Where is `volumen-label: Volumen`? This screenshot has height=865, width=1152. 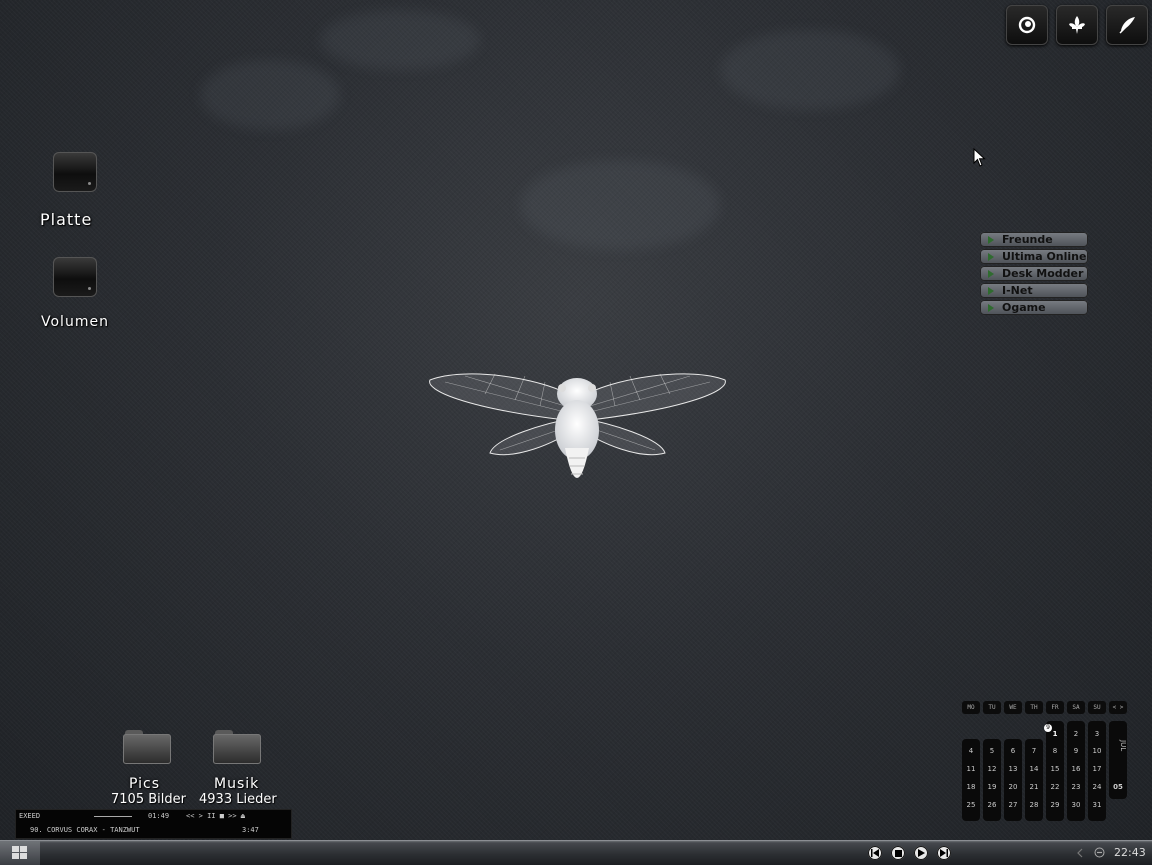 volumen-label: Volumen is located at coordinates (75, 322).